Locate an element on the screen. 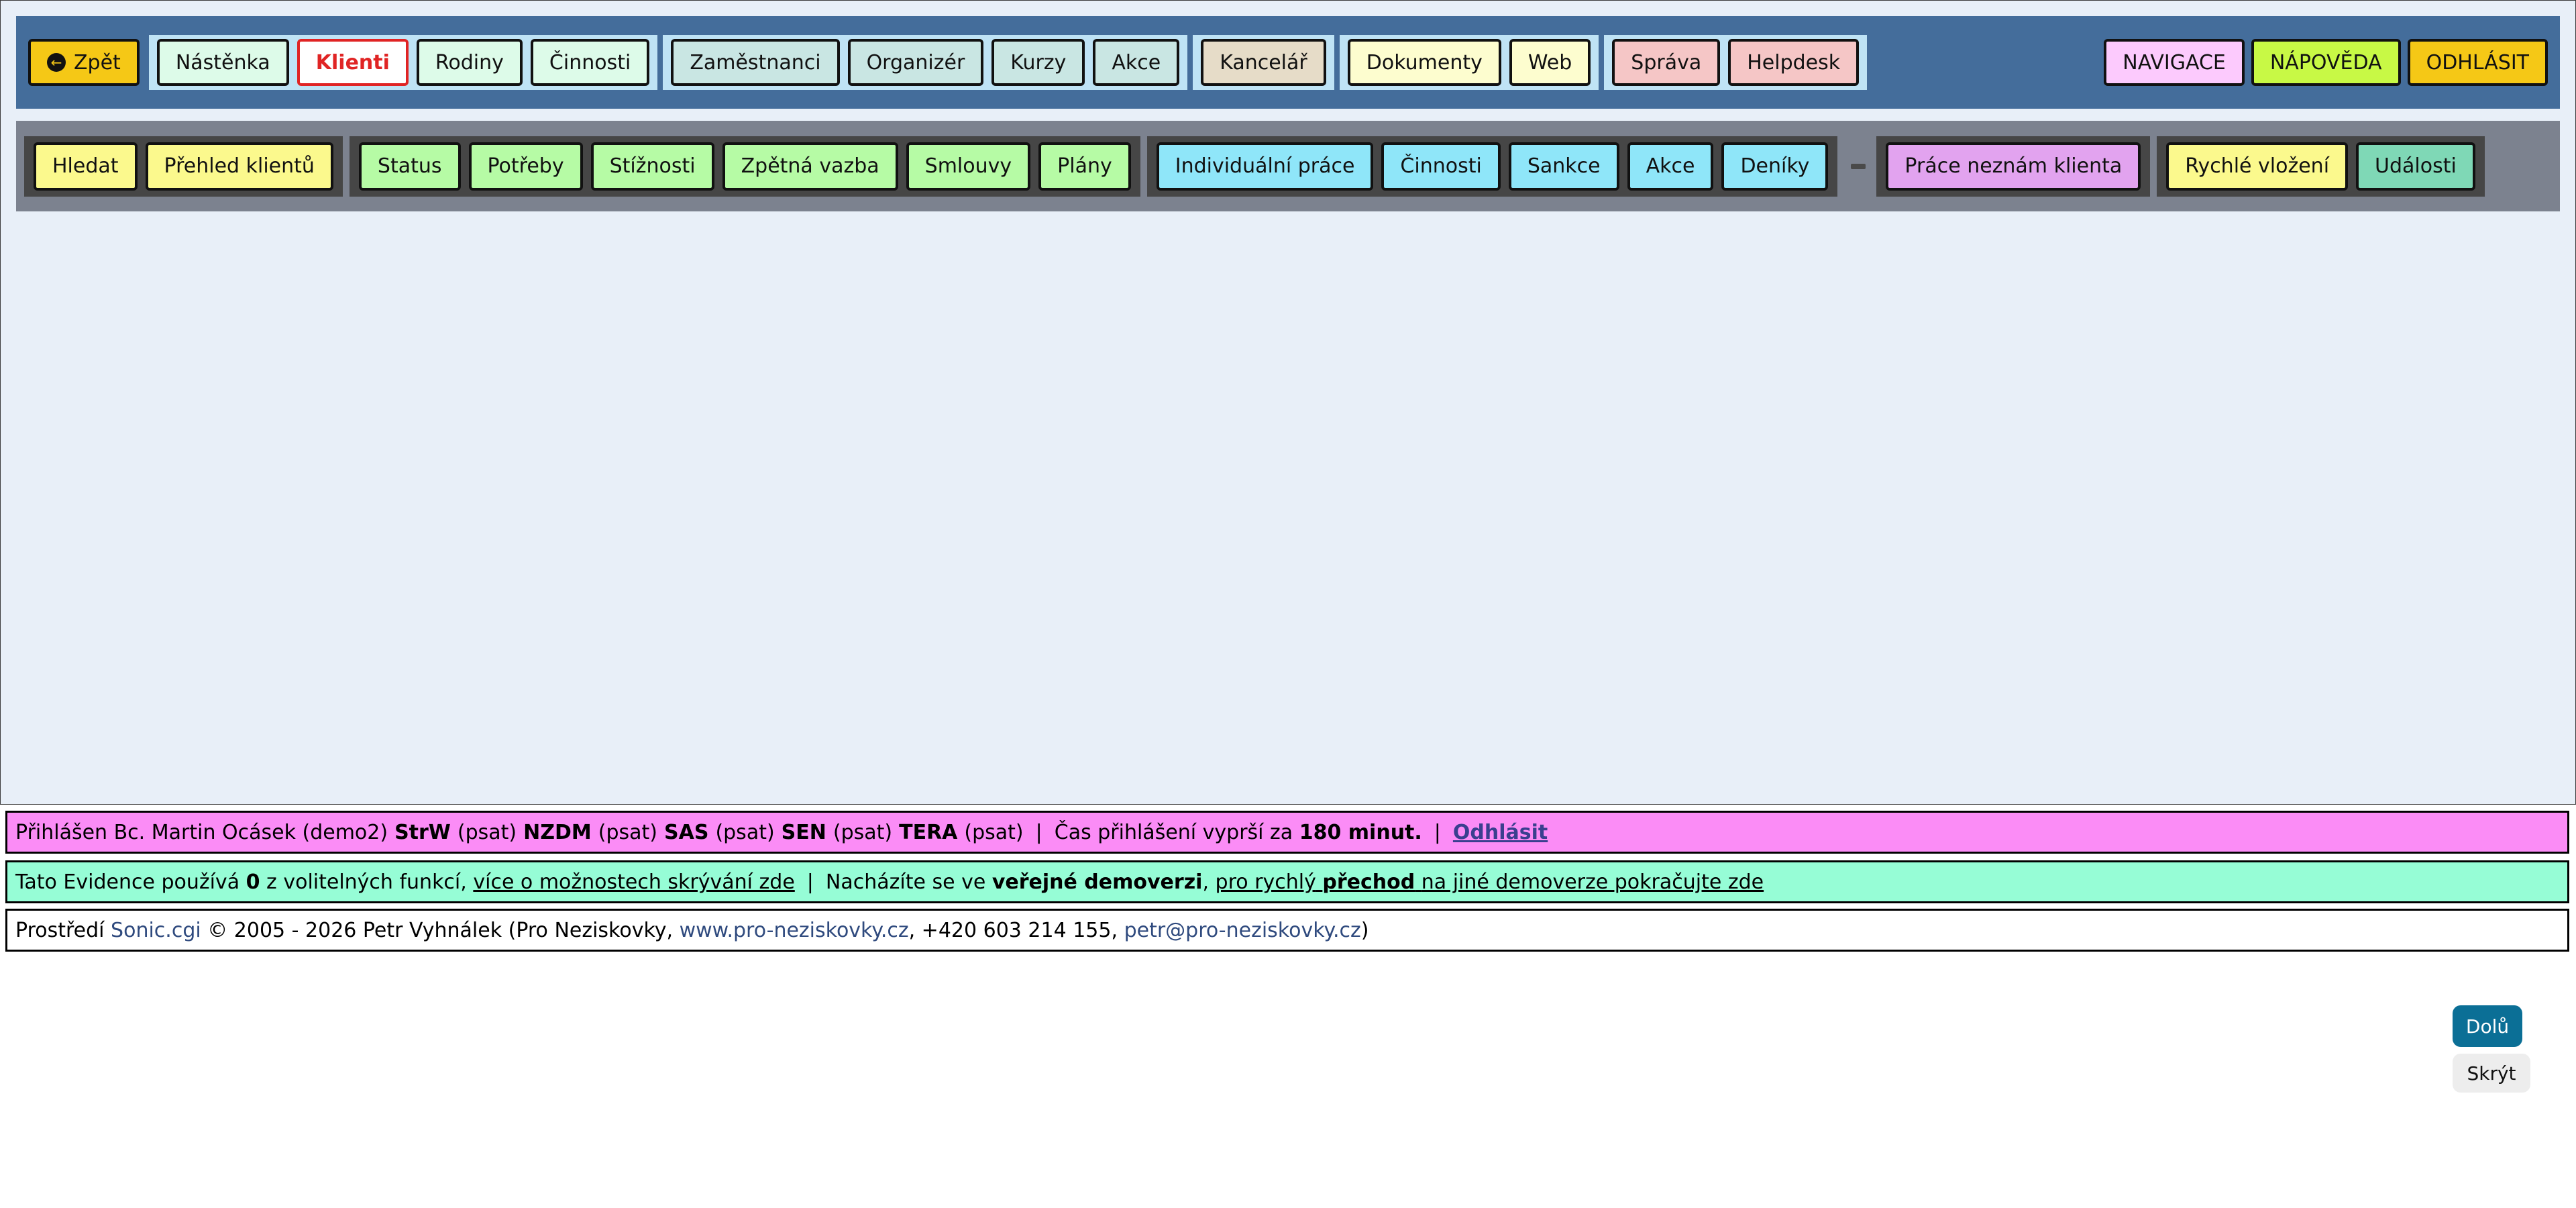 The image size is (2576, 1208). evidence-comma: , is located at coordinates (1205, 882).